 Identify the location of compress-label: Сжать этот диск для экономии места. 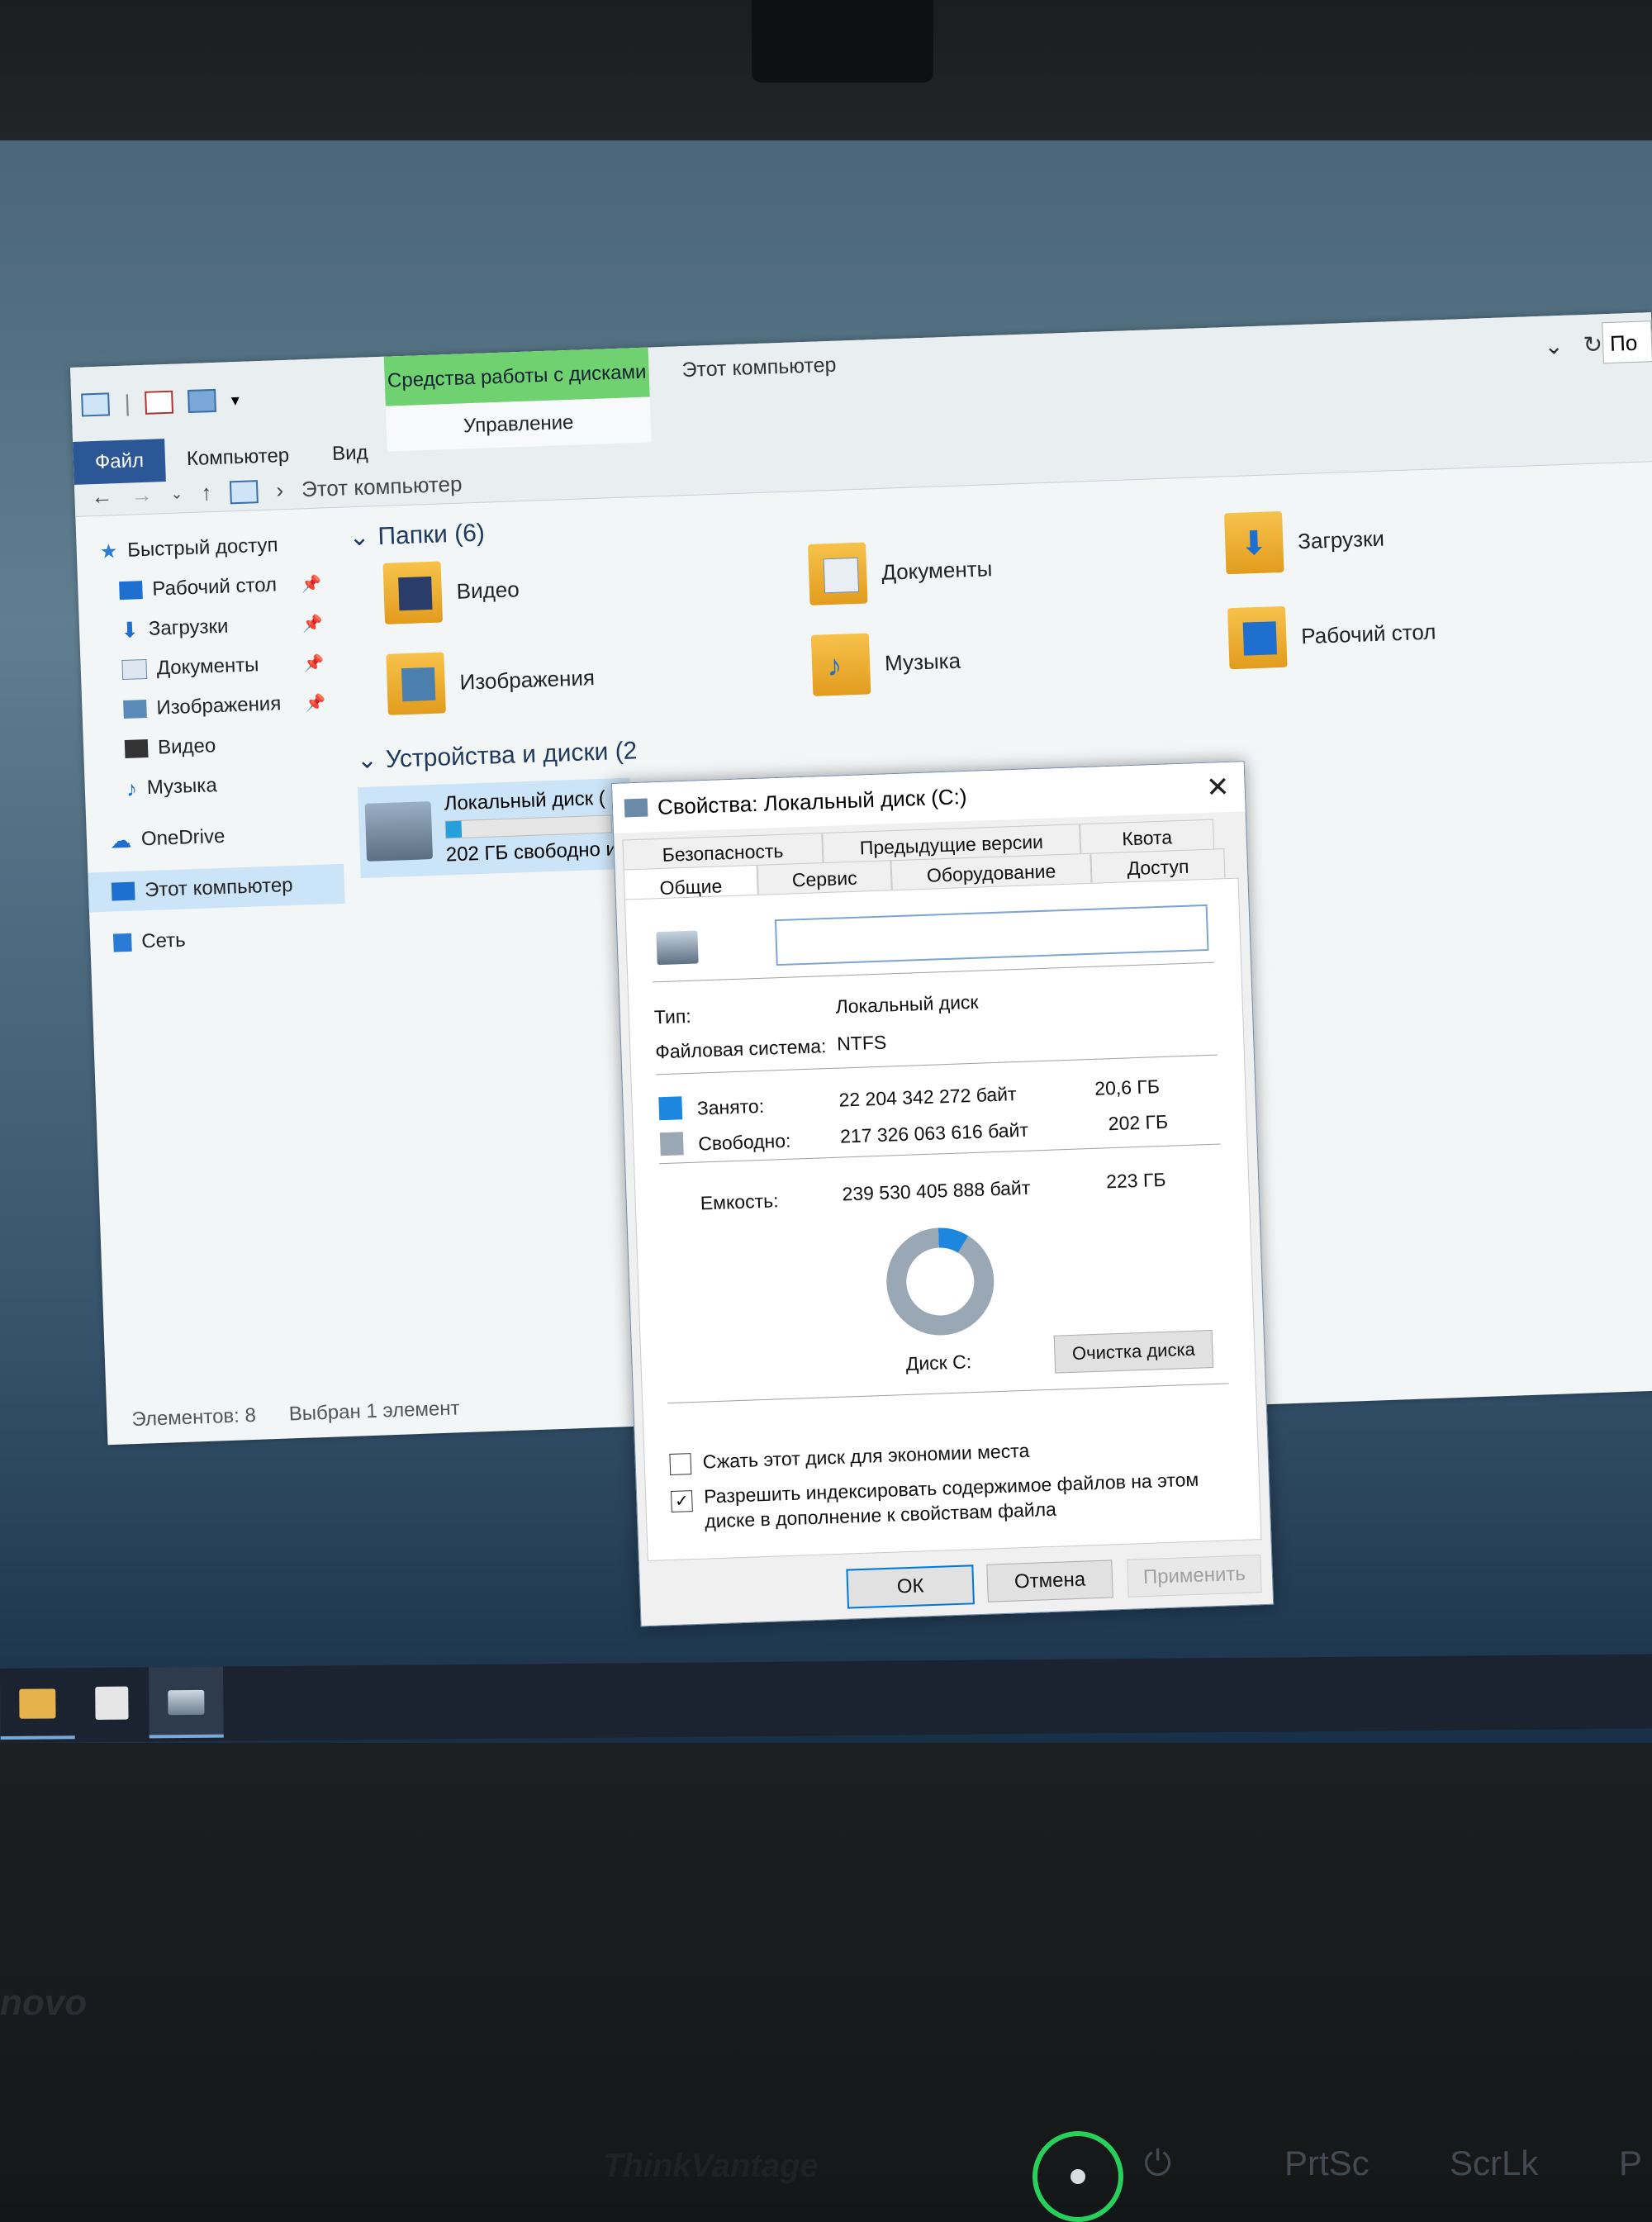
(866, 1456).